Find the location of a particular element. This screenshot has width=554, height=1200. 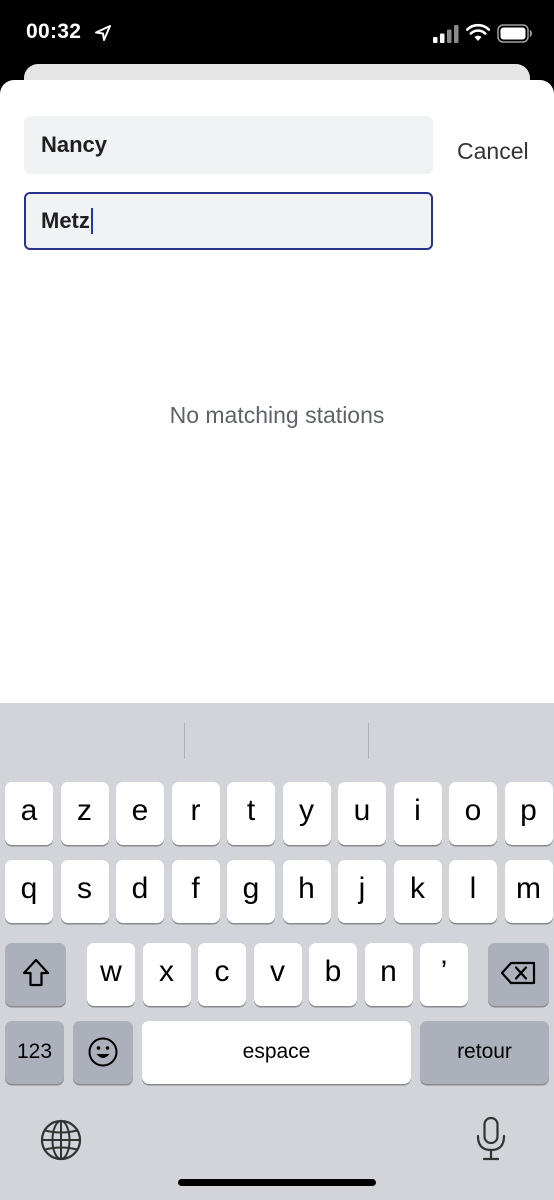

key-4-row1: t is located at coordinates (251, 813).